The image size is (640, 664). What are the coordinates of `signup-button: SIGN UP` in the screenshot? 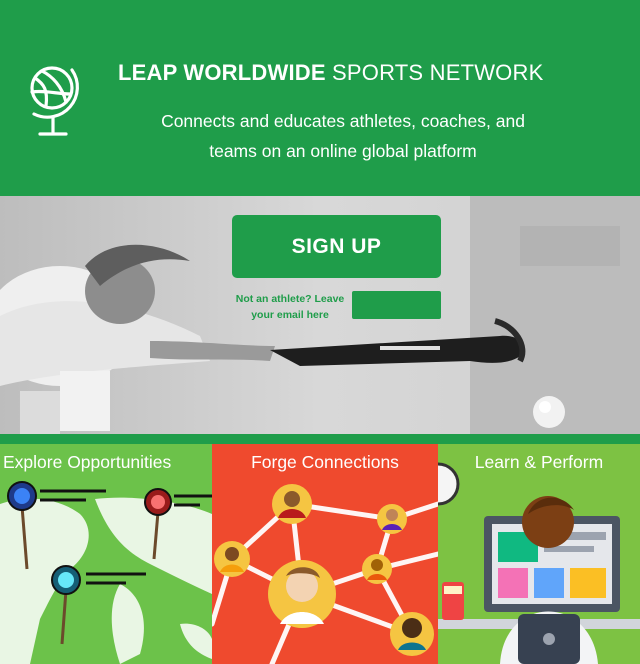 It's located at (336, 246).